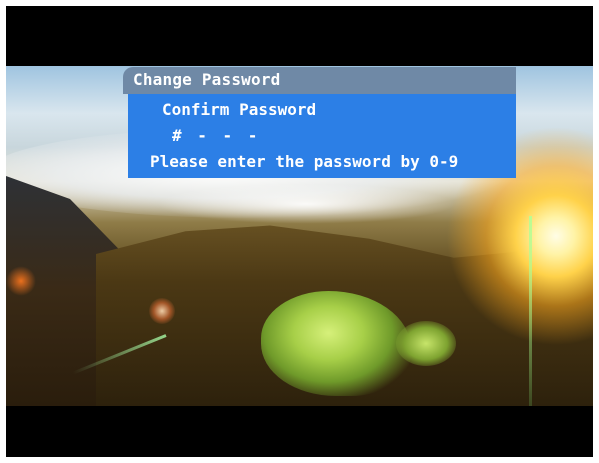 The height and width of the screenshot is (463, 599). Describe the element at coordinates (530, 311) in the screenshot. I see `light-beam` at that location.